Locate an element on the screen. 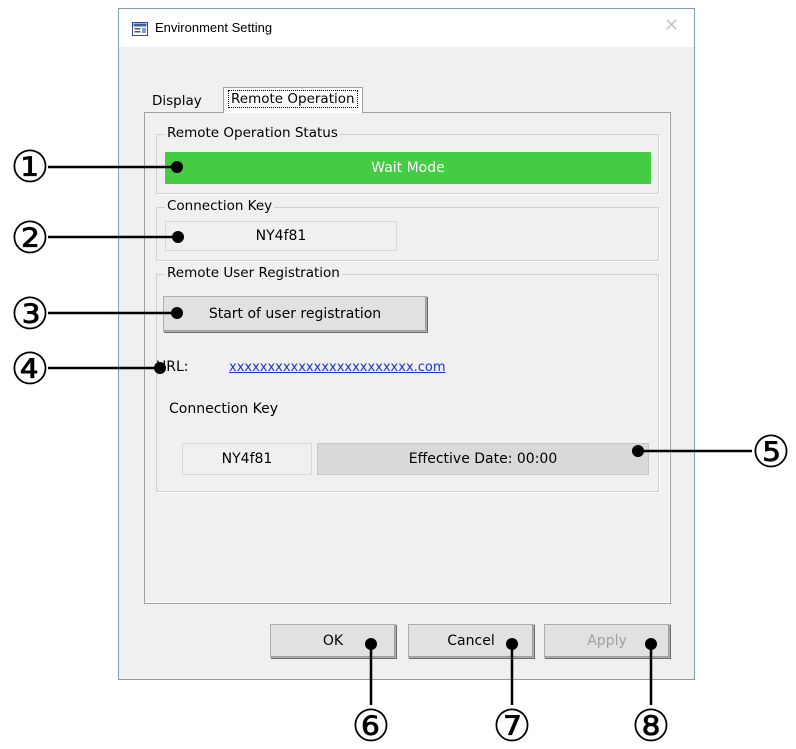 The width and height of the screenshot is (796, 749). app-settings-icon is located at coordinates (140, 29).